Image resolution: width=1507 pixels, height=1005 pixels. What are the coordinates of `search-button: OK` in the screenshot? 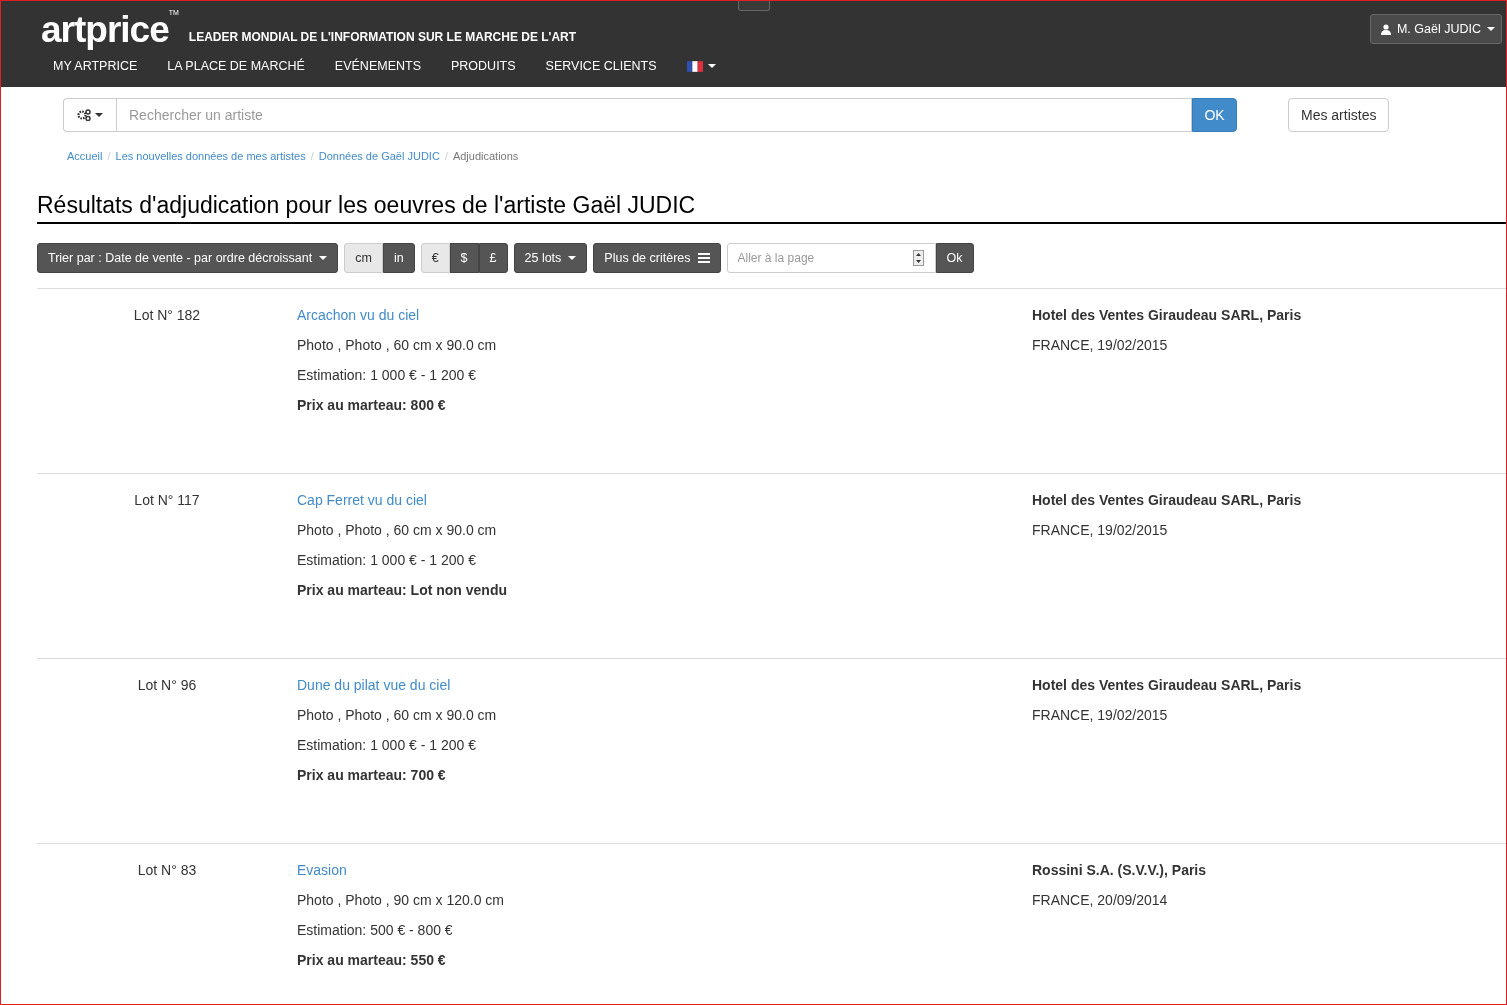 It's located at (1214, 115).